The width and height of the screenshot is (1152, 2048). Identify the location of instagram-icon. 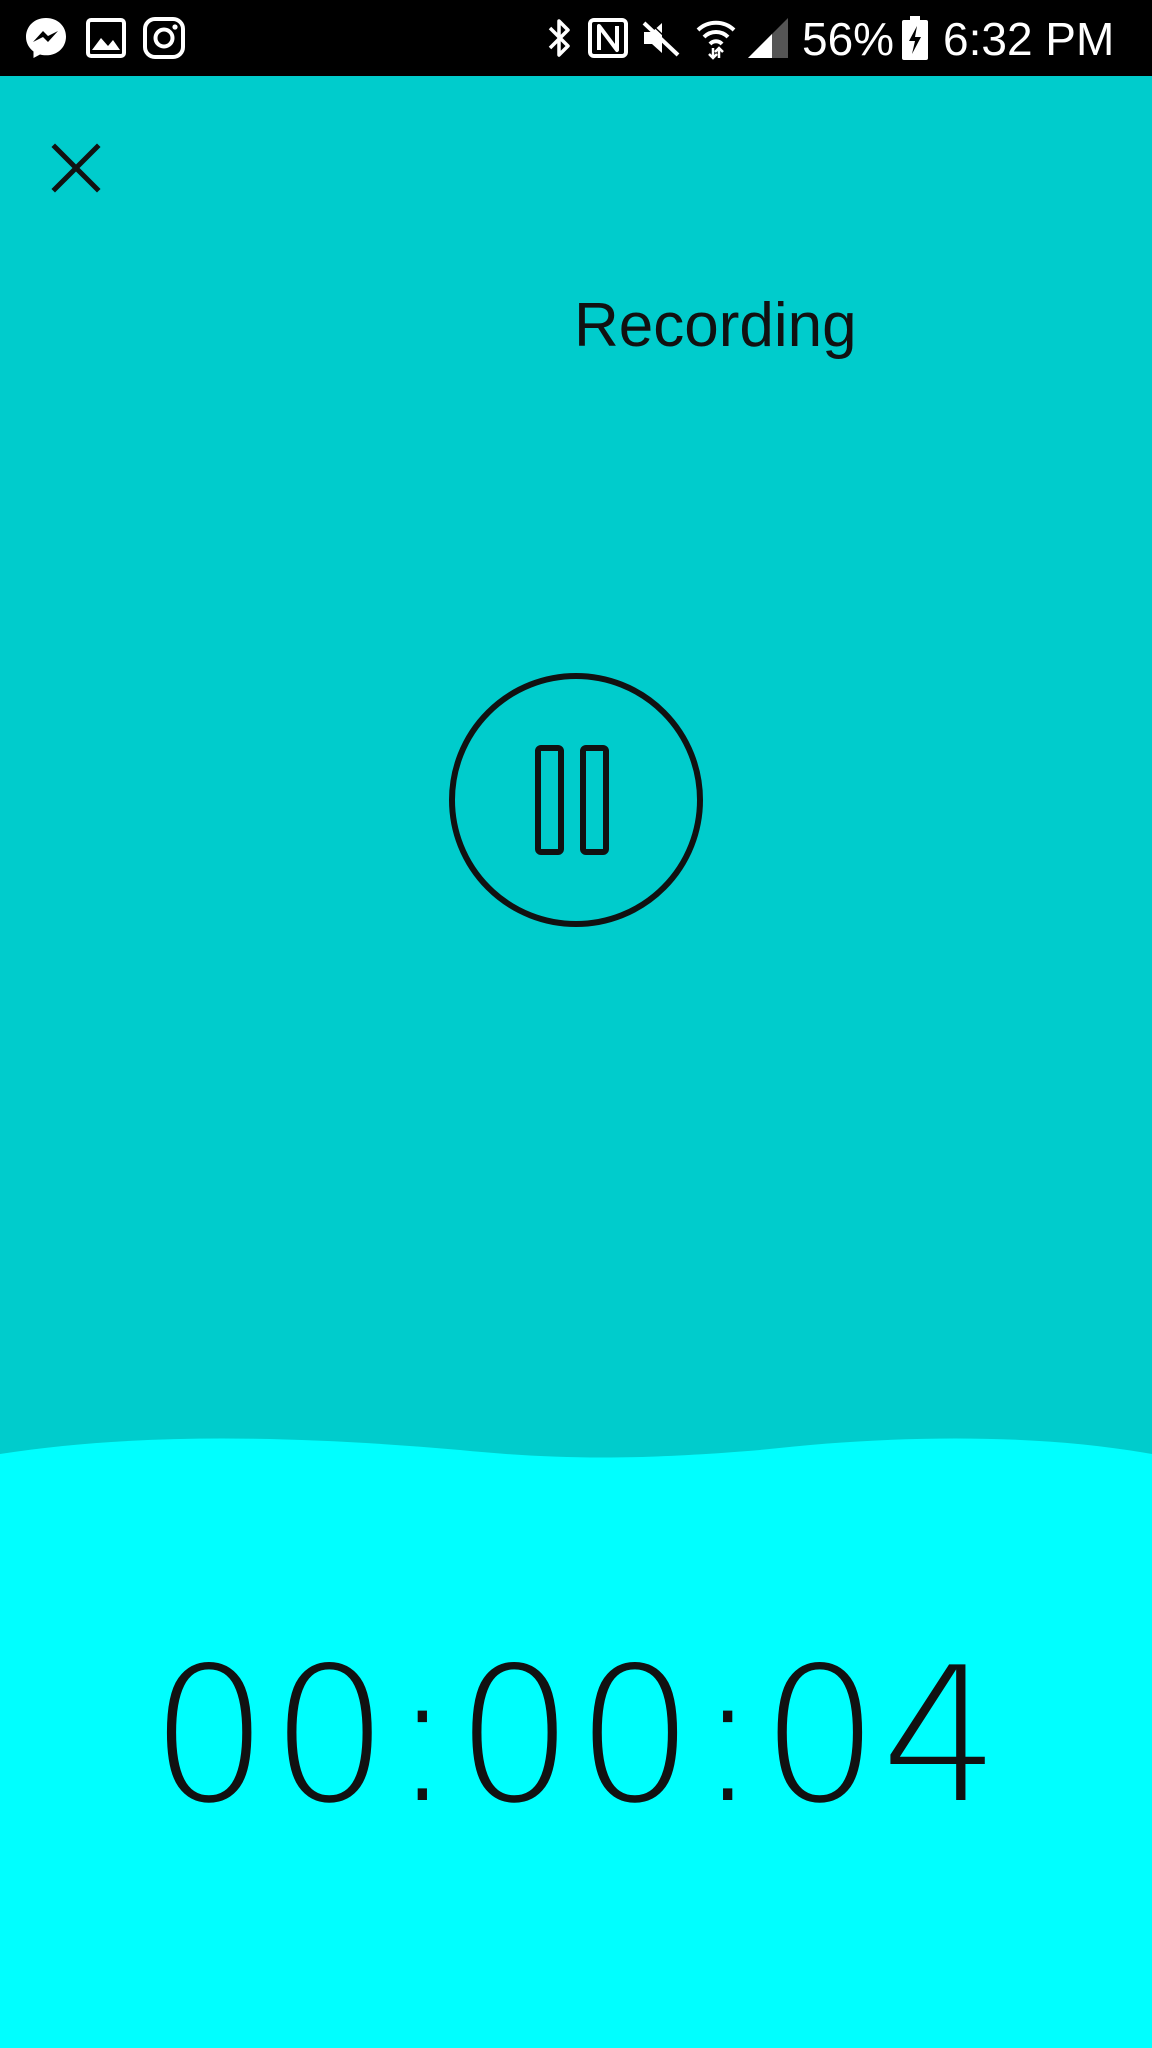
(164, 38).